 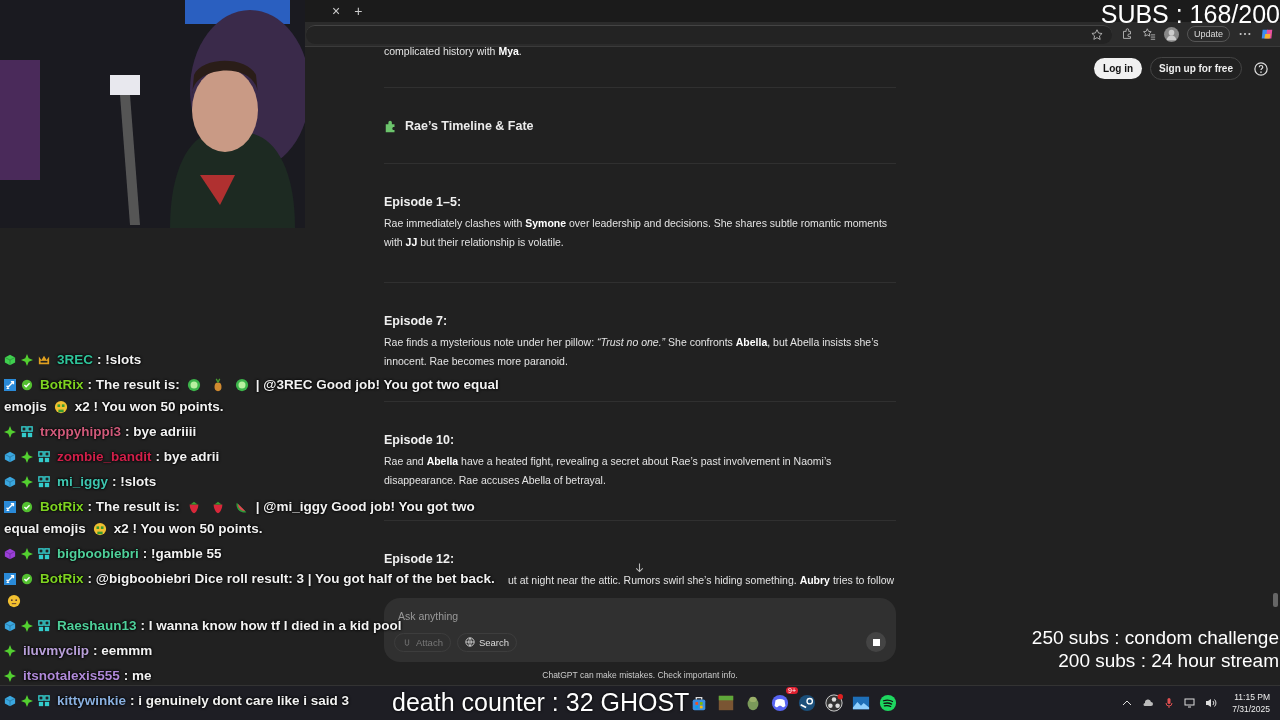 I want to click on chat-text: equal emojis, so click(x=45, y=529).